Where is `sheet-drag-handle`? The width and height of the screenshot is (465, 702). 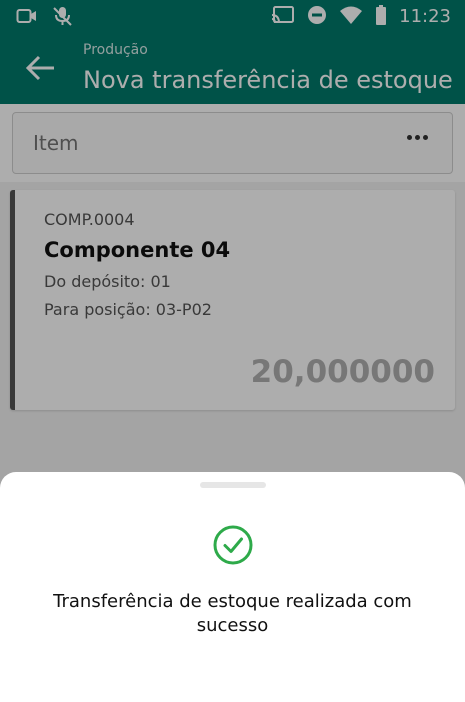 sheet-drag-handle is located at coordinates (233, 485).